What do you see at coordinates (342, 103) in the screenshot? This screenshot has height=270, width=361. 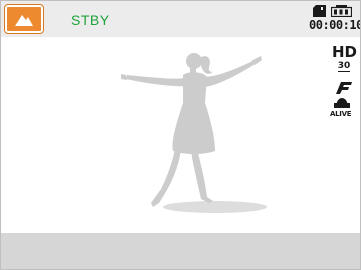 I see `voice-alive-icon` at bounding box center [342, 103].